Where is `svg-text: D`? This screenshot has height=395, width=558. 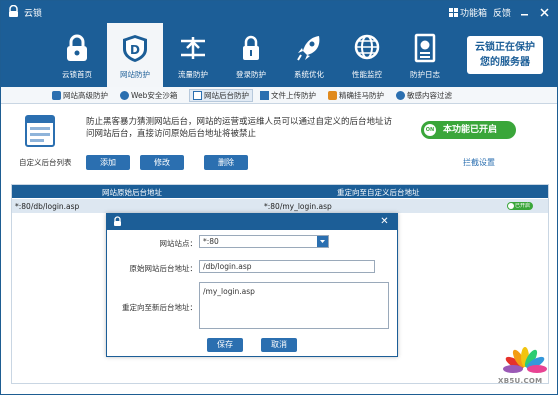 svg-text: D is located at coordinates (135, 50).